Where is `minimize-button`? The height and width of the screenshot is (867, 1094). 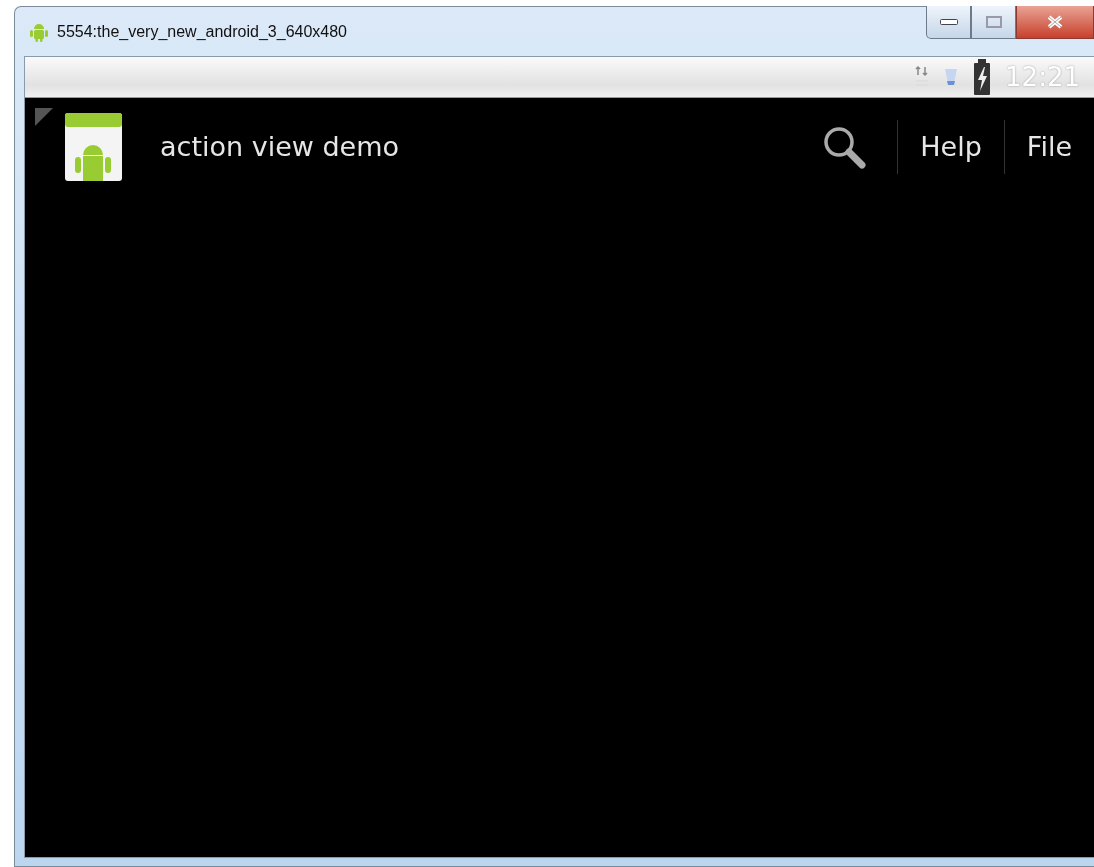 minimize-button is located at coordinates (948, 22).